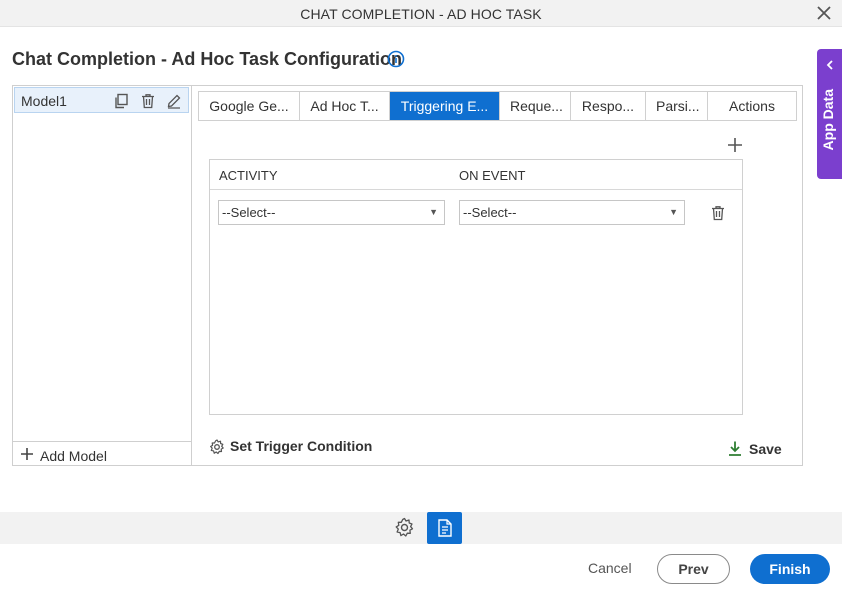 This screenshot has width=842, height=591. I want to click on close-icon, so click(824, 13).